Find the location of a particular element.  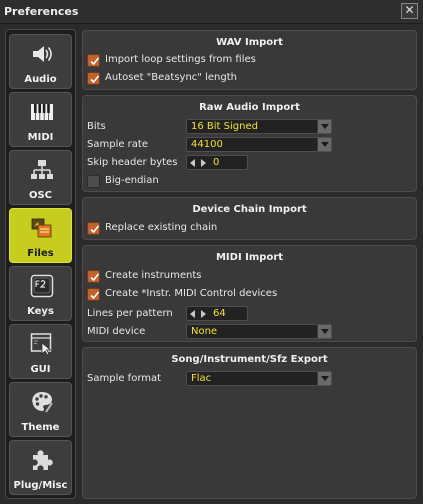

sidebar-item-gui: GUI is located at coordinates (40, 351).